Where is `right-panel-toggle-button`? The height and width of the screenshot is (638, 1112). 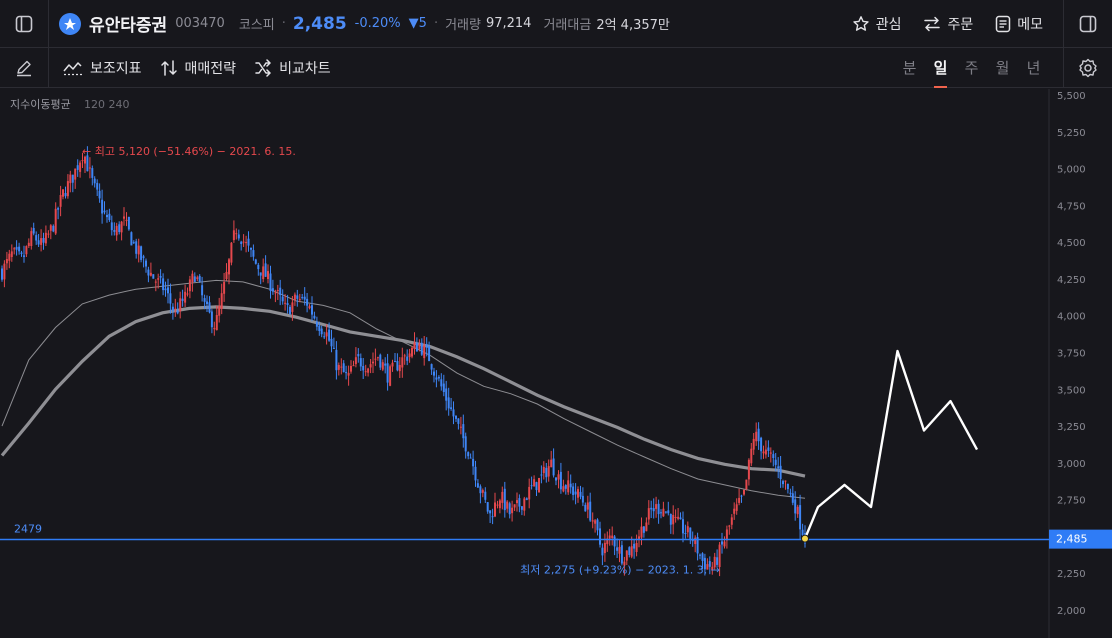
right-panel-toggle-button is located at coordinates (1087, 23).